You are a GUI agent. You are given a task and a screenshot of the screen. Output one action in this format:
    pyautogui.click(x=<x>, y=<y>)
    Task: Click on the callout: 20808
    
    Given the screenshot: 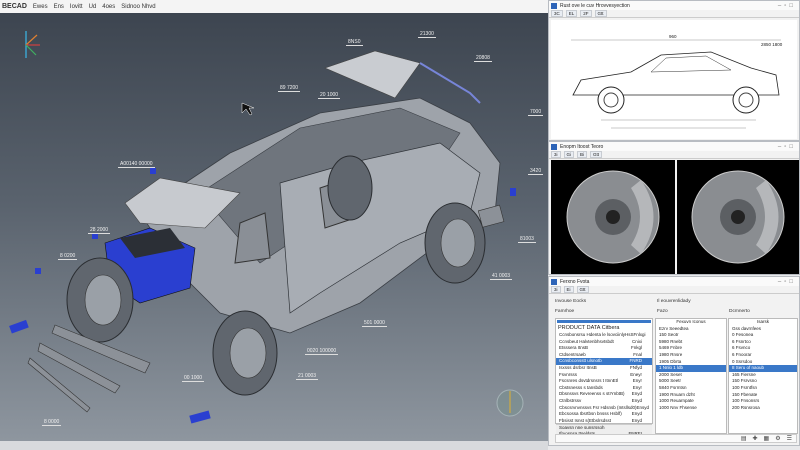 What is the action you would take?
    pyautogui.click(x=483, y=58)
    